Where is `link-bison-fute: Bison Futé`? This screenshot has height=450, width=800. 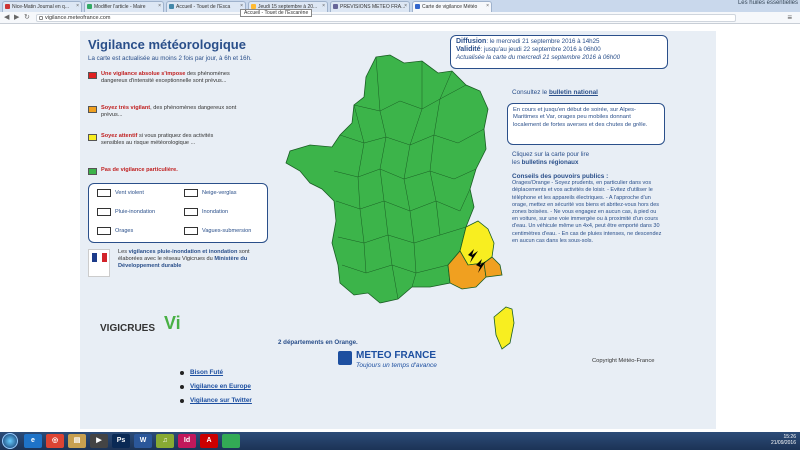
link-bison-fute: Bison Futé is located at coordinates (216, 373).